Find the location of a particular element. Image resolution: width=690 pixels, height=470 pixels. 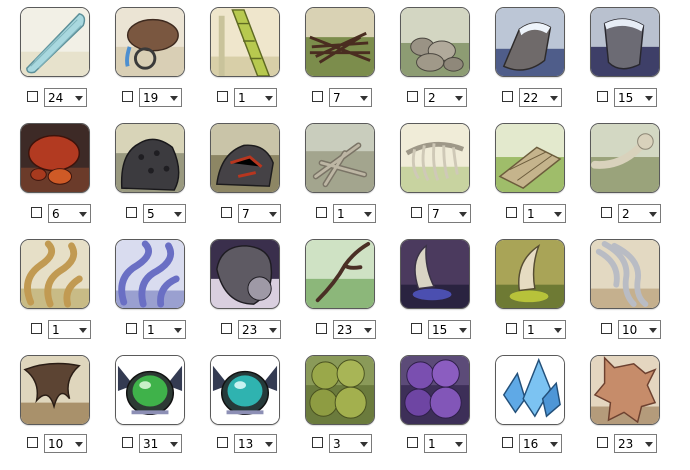

quantity-select: 13 is located at coordinates (255, 443).